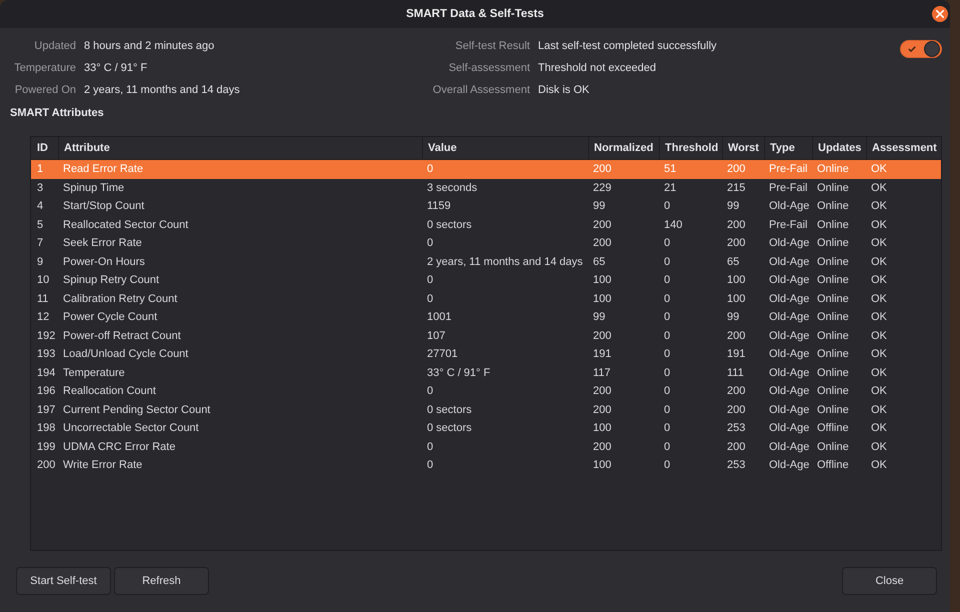  Describe the element at coordinates (131, 428) in the screenshot. I see `table-cell-text: Uncorrectable Sector Count` at that location.